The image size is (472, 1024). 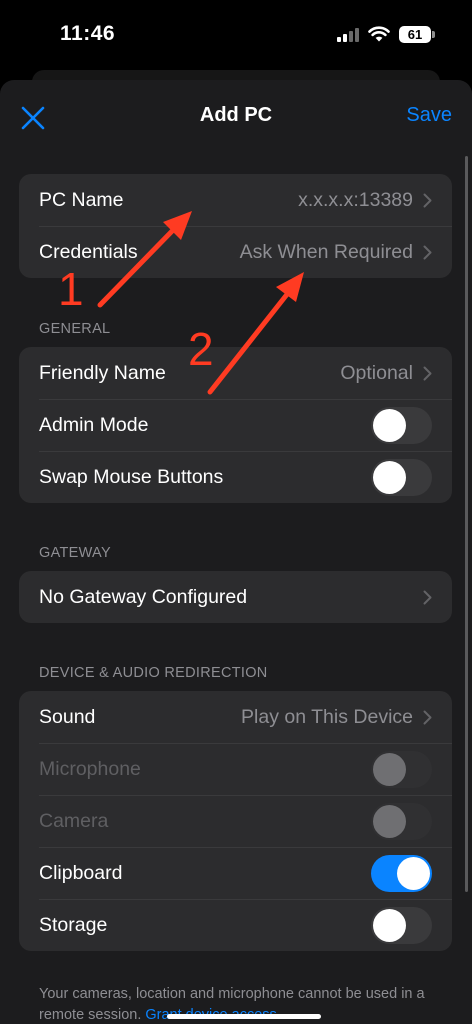 What do you see at coordinates (75, 329) in the screenshot?
I see `general-section-header: GENERAL` at bounding box center [75, 329].